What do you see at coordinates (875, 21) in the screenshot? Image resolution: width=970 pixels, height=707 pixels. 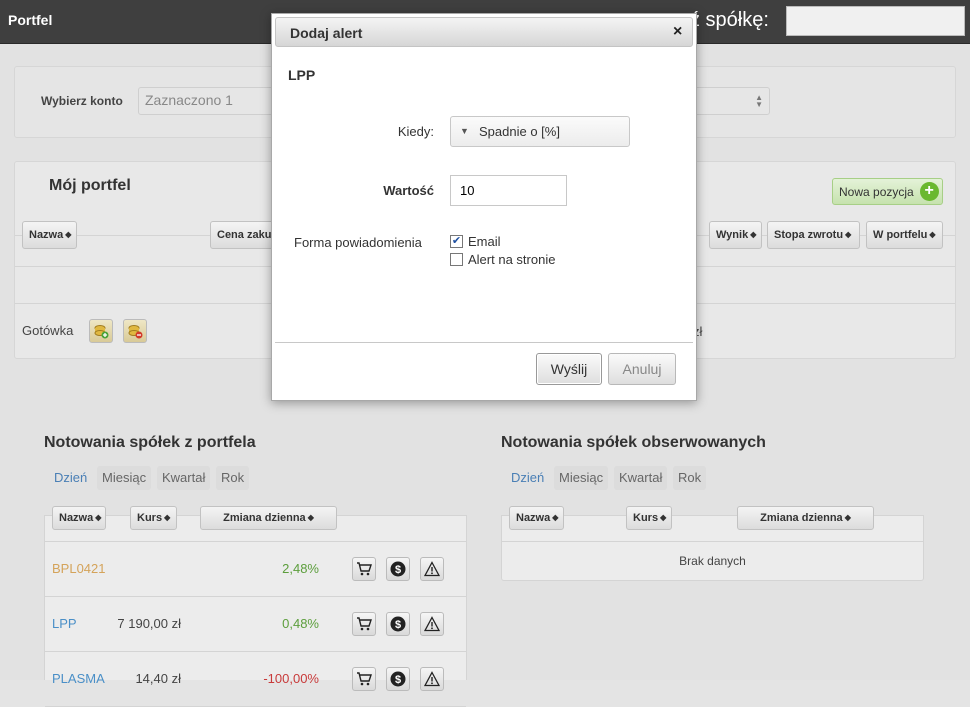 I see `search-input` at bounding box center [875, 21].